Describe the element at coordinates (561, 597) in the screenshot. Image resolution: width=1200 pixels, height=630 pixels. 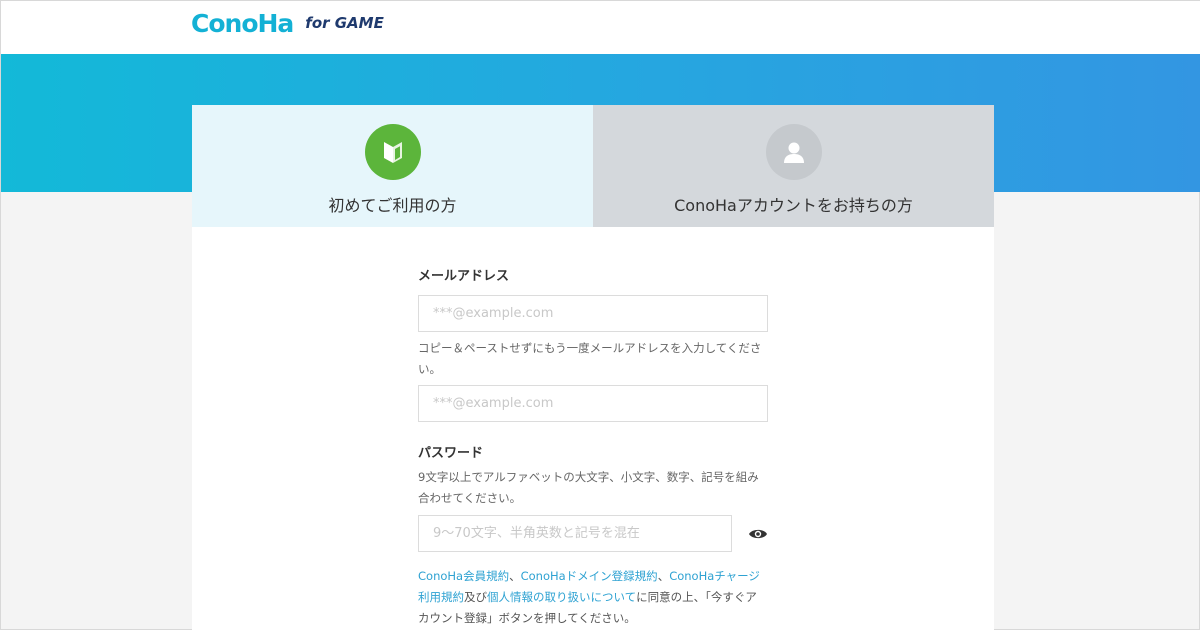
I see `privacy-policy-link: 個人情報の取り扱いについて` at that location.